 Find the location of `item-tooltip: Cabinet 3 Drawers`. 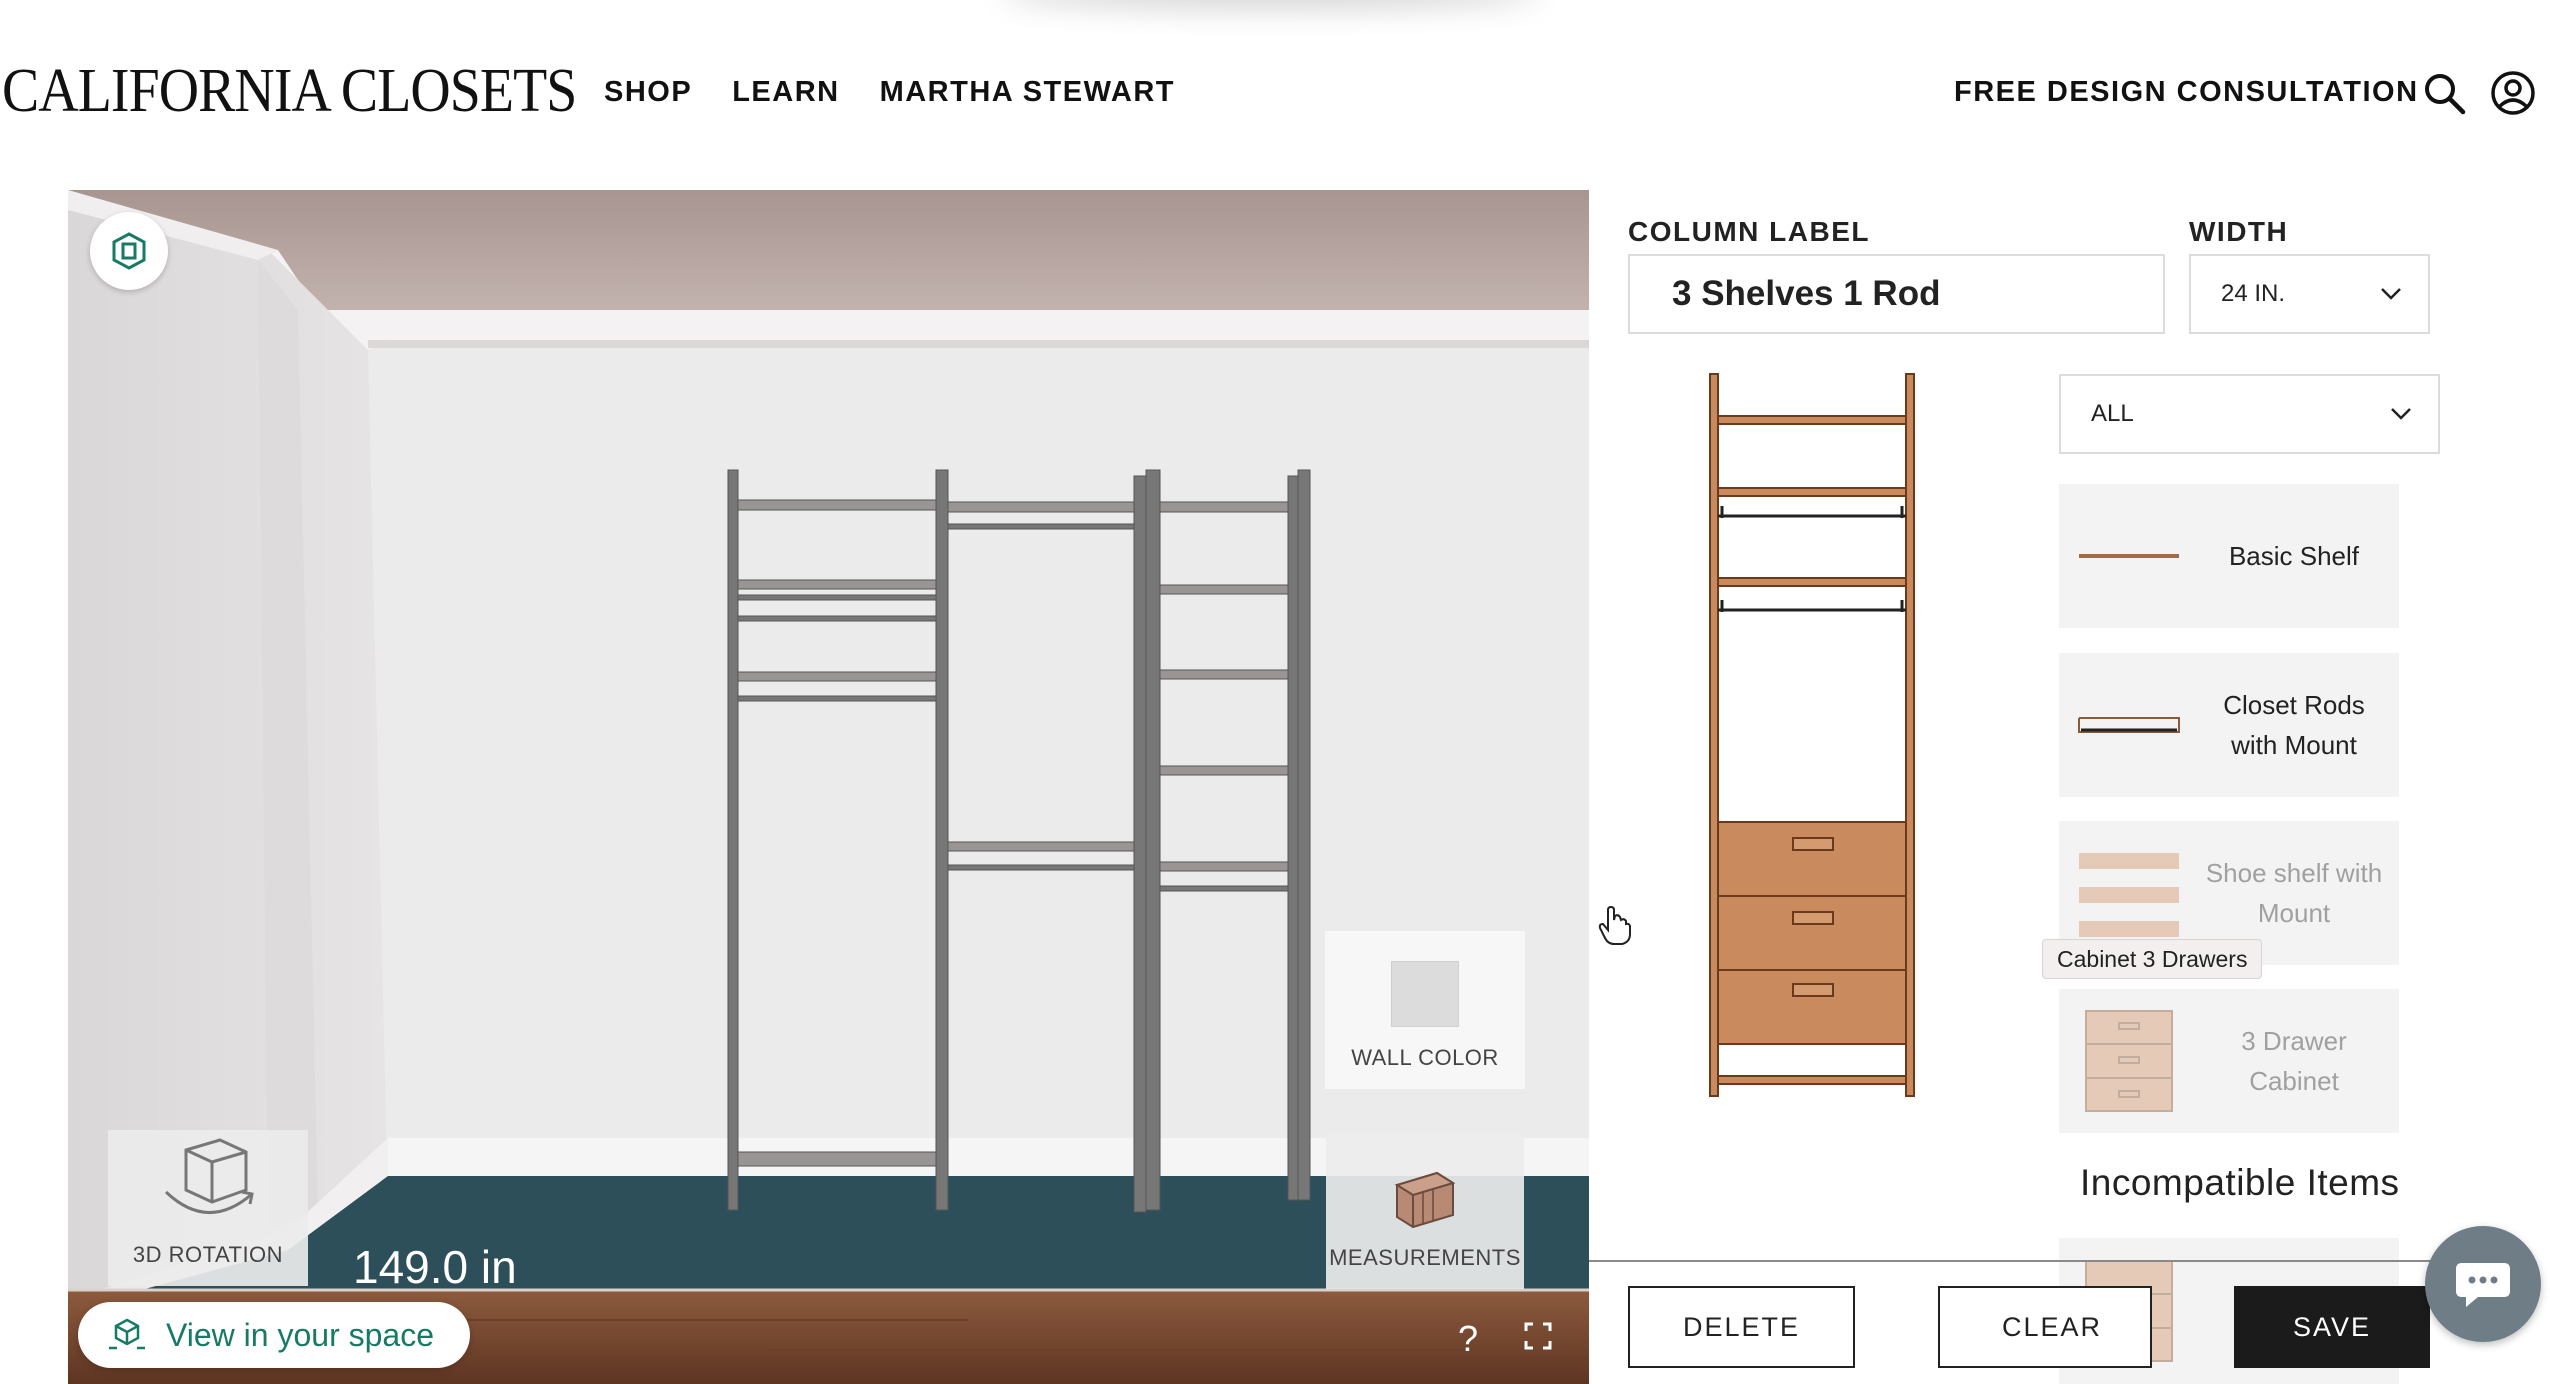

item-tooltip: Cabinet 3 Drawers is located at coordinates (2152, 959).